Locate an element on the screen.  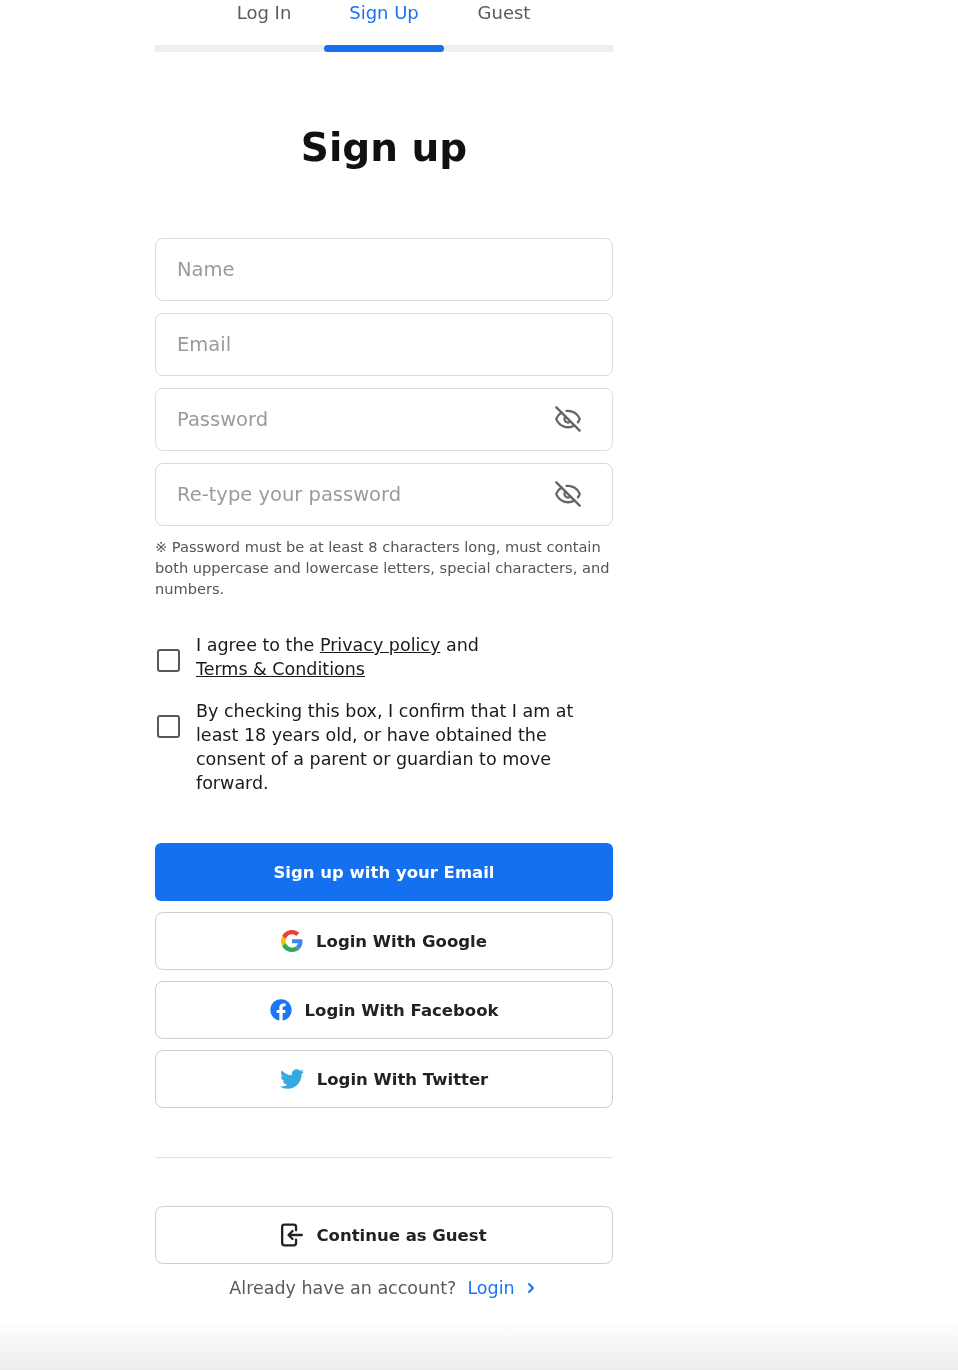
facebook-icon is located at coordinates (280, 1010).